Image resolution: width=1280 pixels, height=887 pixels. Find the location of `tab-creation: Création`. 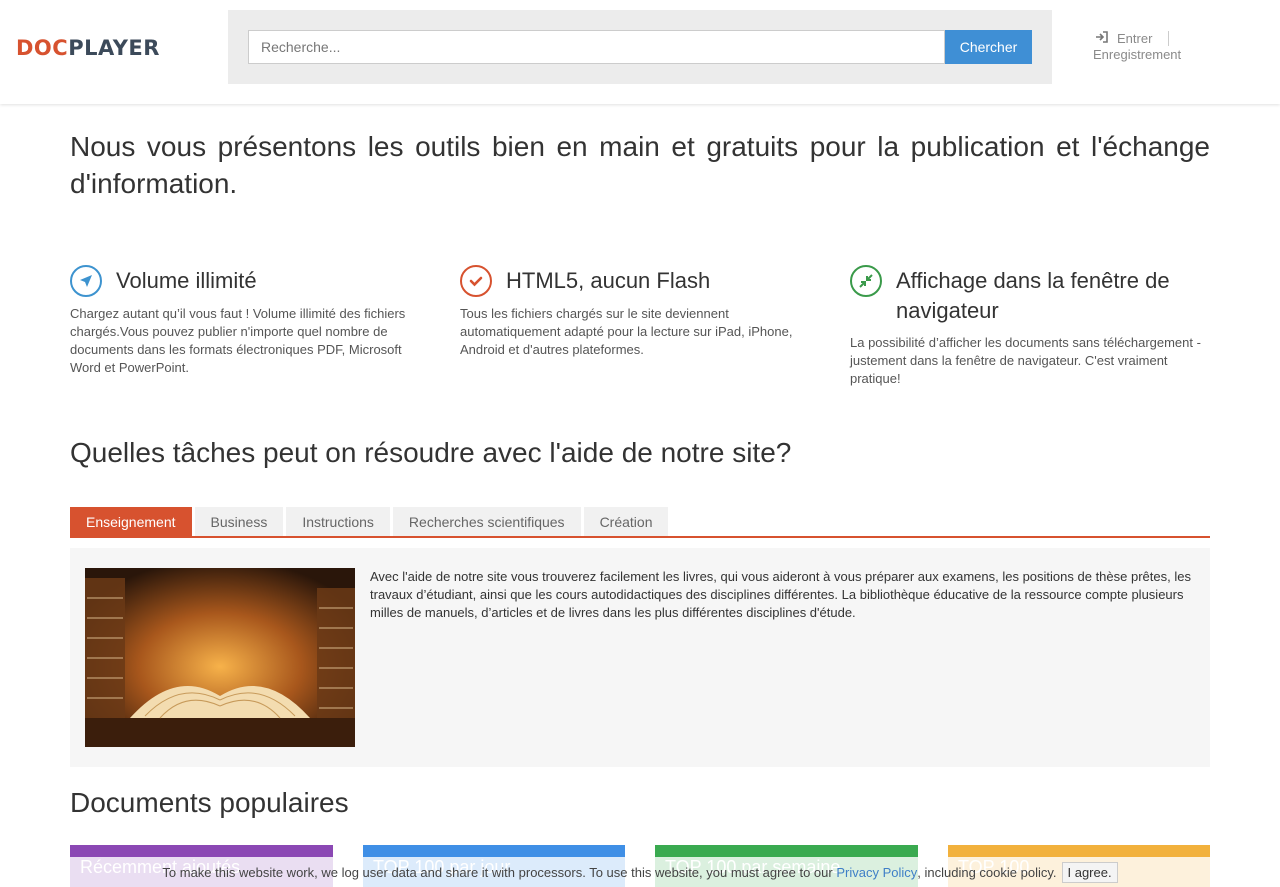

tab-creation: Création is located at coordinates (626, 521).